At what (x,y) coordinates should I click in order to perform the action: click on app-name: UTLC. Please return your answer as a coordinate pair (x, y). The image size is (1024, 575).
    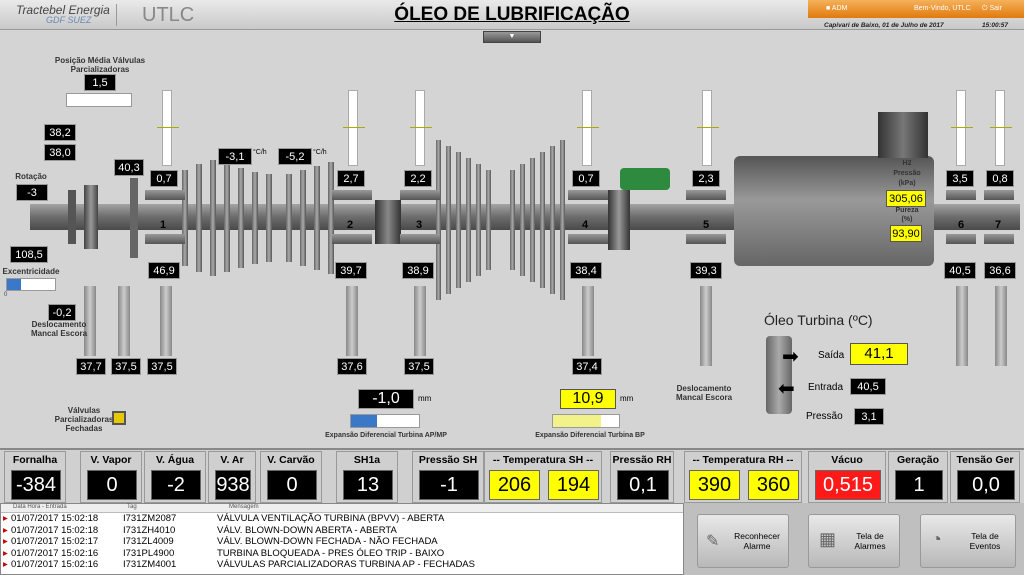
    Looking at the image, I should click on (168, 15).